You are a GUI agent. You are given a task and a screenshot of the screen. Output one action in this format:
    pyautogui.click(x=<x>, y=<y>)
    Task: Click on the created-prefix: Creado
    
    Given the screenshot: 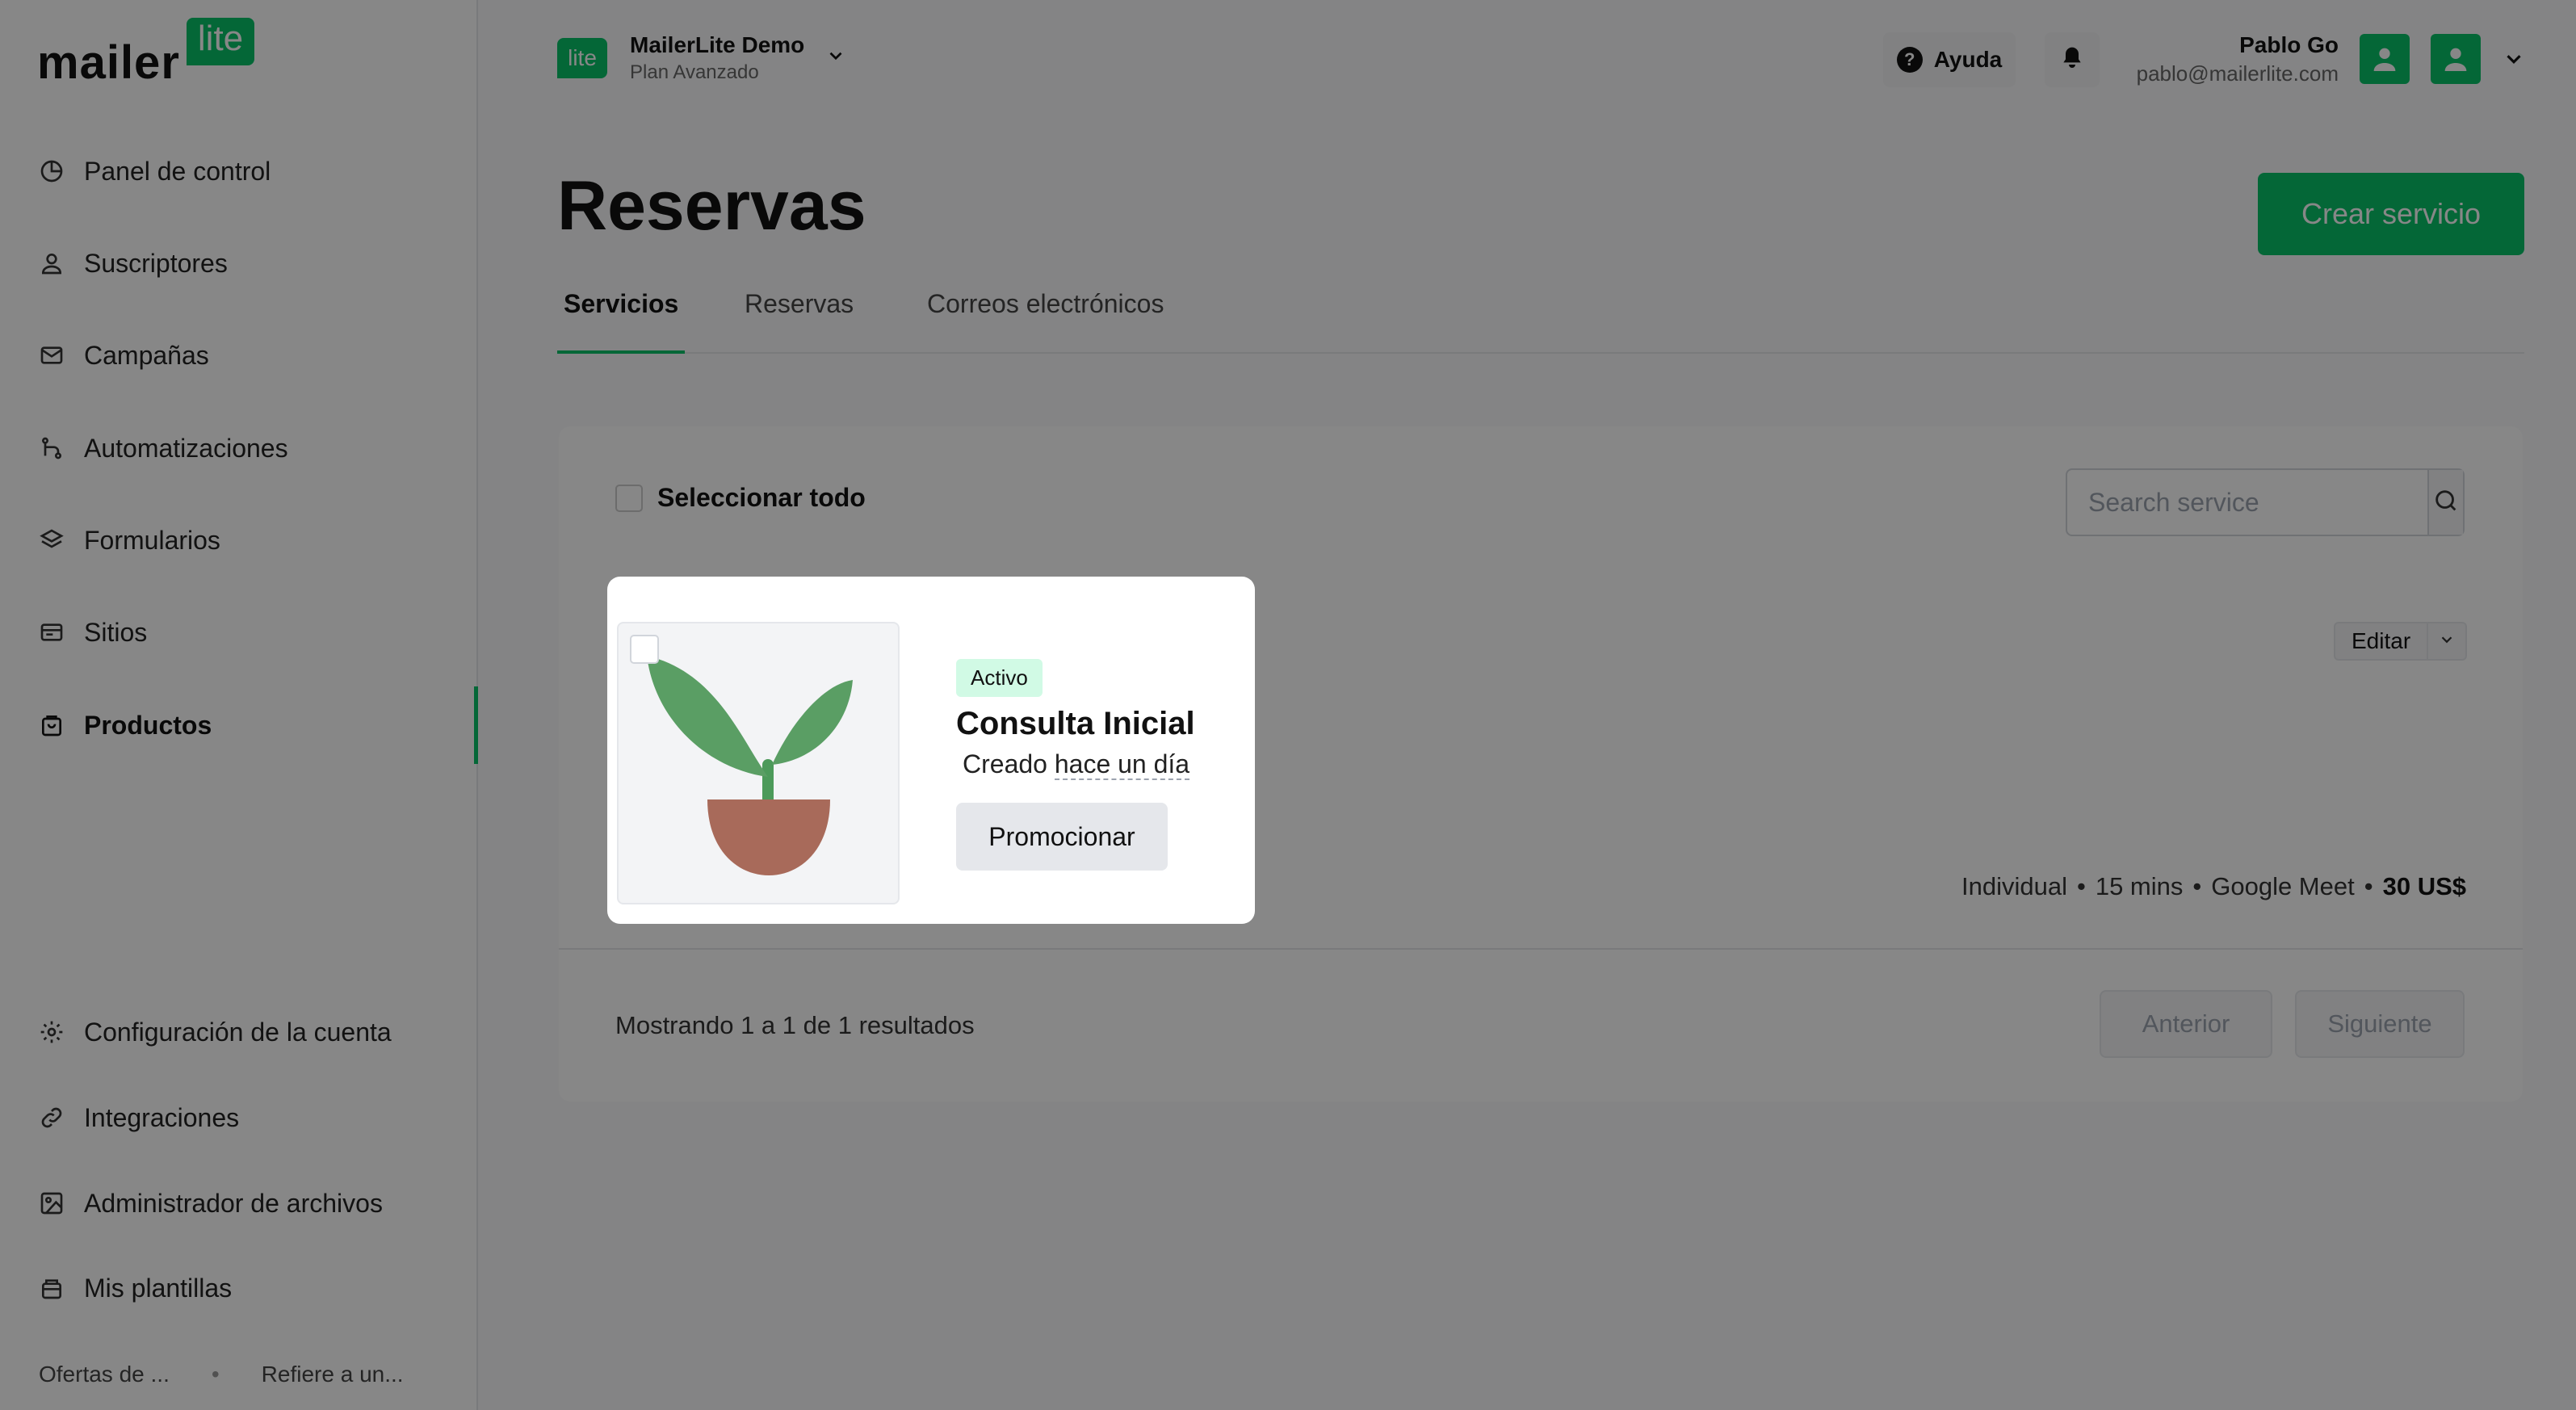 What is the action you would take?
    pyautogui.click(x=1005, y=763)
    